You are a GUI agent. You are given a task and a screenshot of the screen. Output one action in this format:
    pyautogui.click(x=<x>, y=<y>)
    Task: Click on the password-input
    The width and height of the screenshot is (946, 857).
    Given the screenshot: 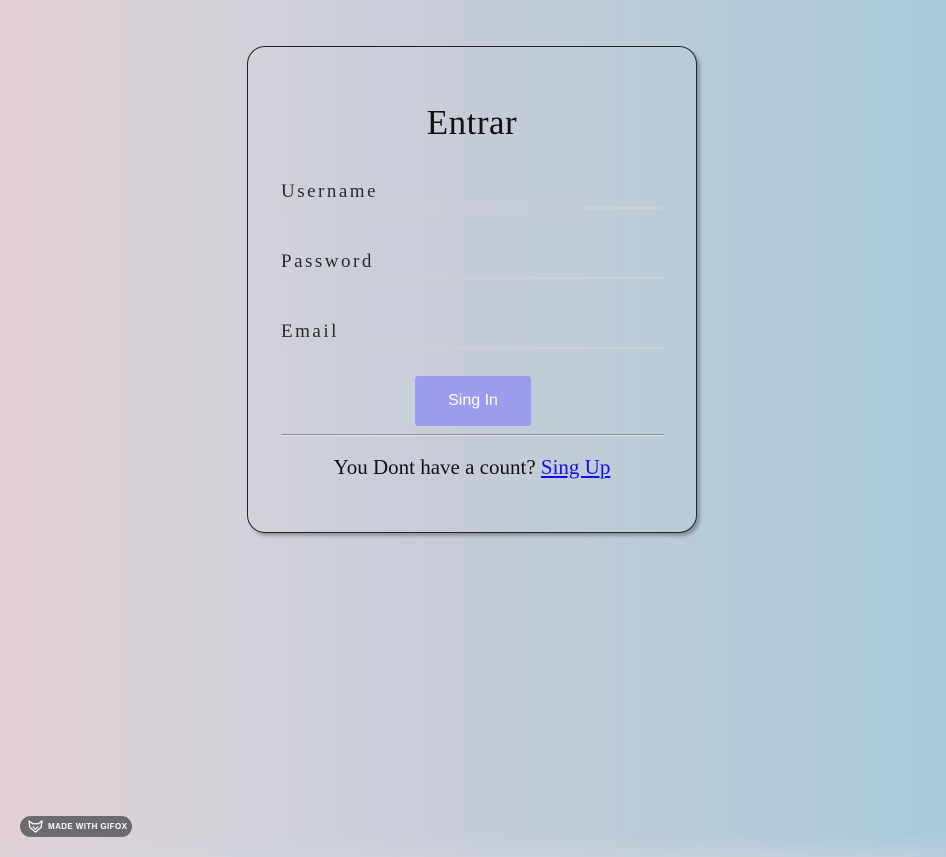 What is the action you would take?
    pyautogui.click(x=472, y=263)
    